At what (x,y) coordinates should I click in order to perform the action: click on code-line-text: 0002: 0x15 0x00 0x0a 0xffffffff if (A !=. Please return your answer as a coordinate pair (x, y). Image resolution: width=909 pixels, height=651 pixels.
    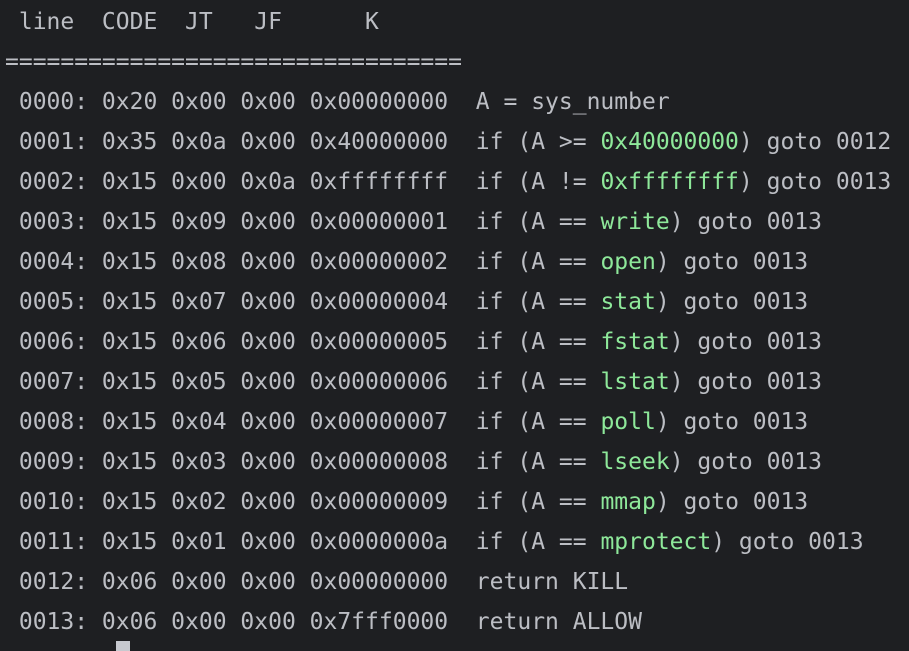
    Looking at the image, I should click on (303, 182).